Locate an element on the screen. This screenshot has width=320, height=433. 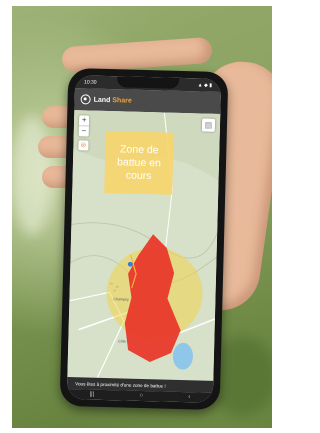
locate-button: ◎ is located at coordinates (83, 145).